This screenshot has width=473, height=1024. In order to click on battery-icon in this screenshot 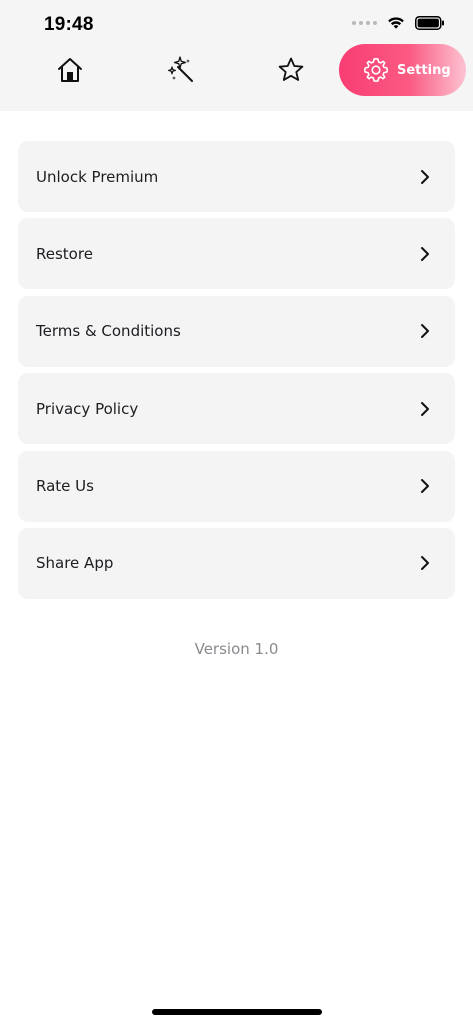, I will do `click(429, 23)`.